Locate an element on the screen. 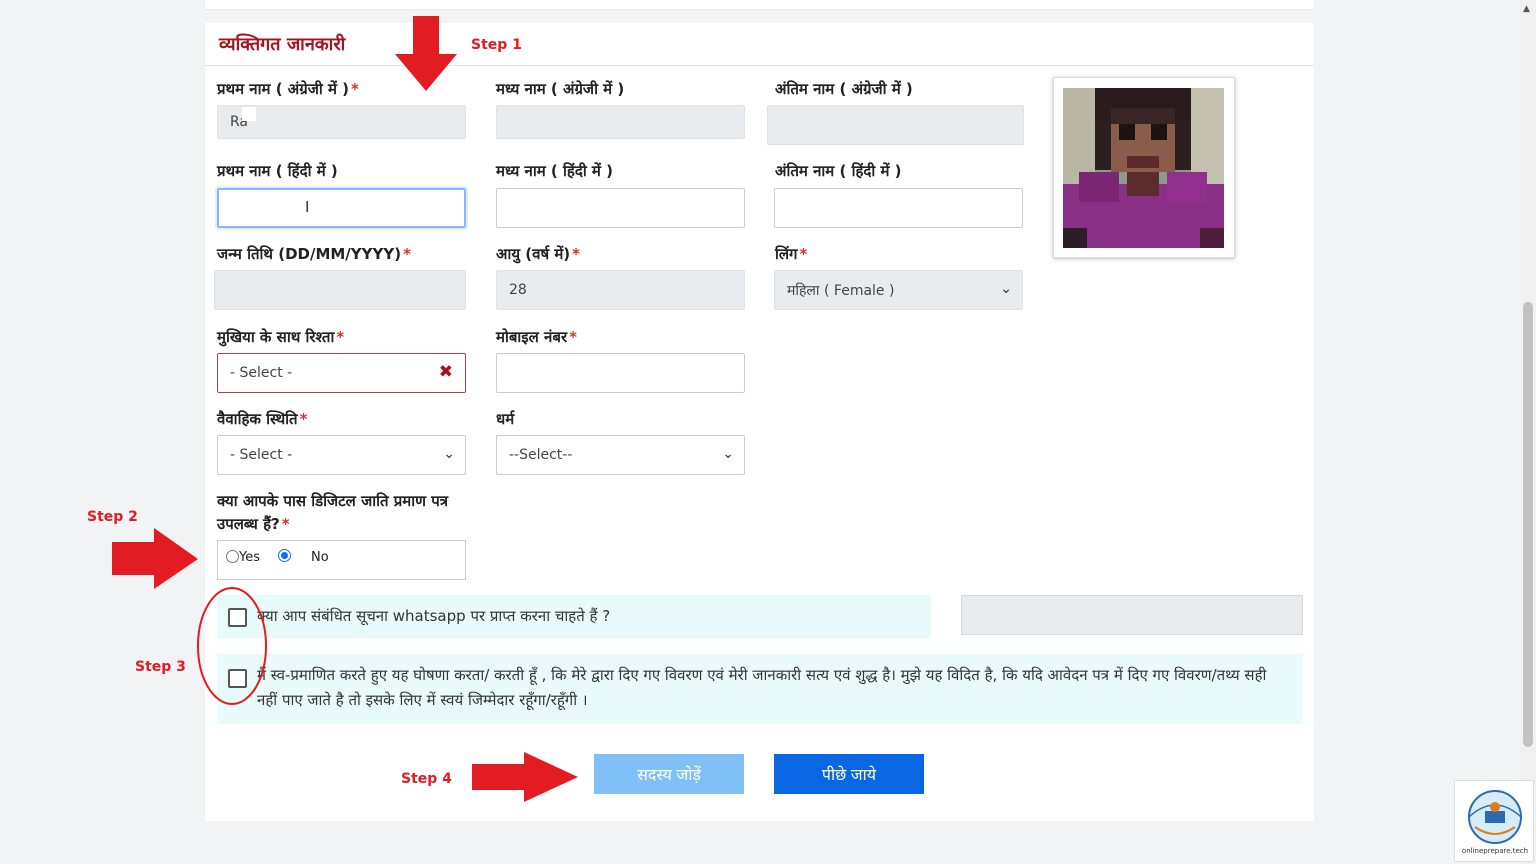 Image resolution: width=1536 pixels, height=864 pixels. mobile-label: मोबाइल नंबर * is located at coordinates (536, 337).